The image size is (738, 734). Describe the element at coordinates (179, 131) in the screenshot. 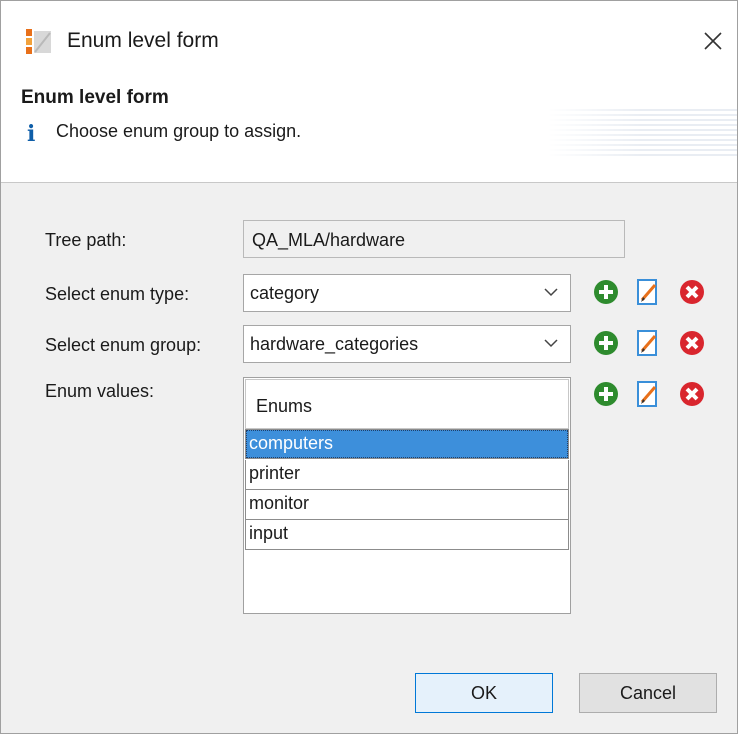

I see `banner-message: Choose enum group to assign.` at that location.